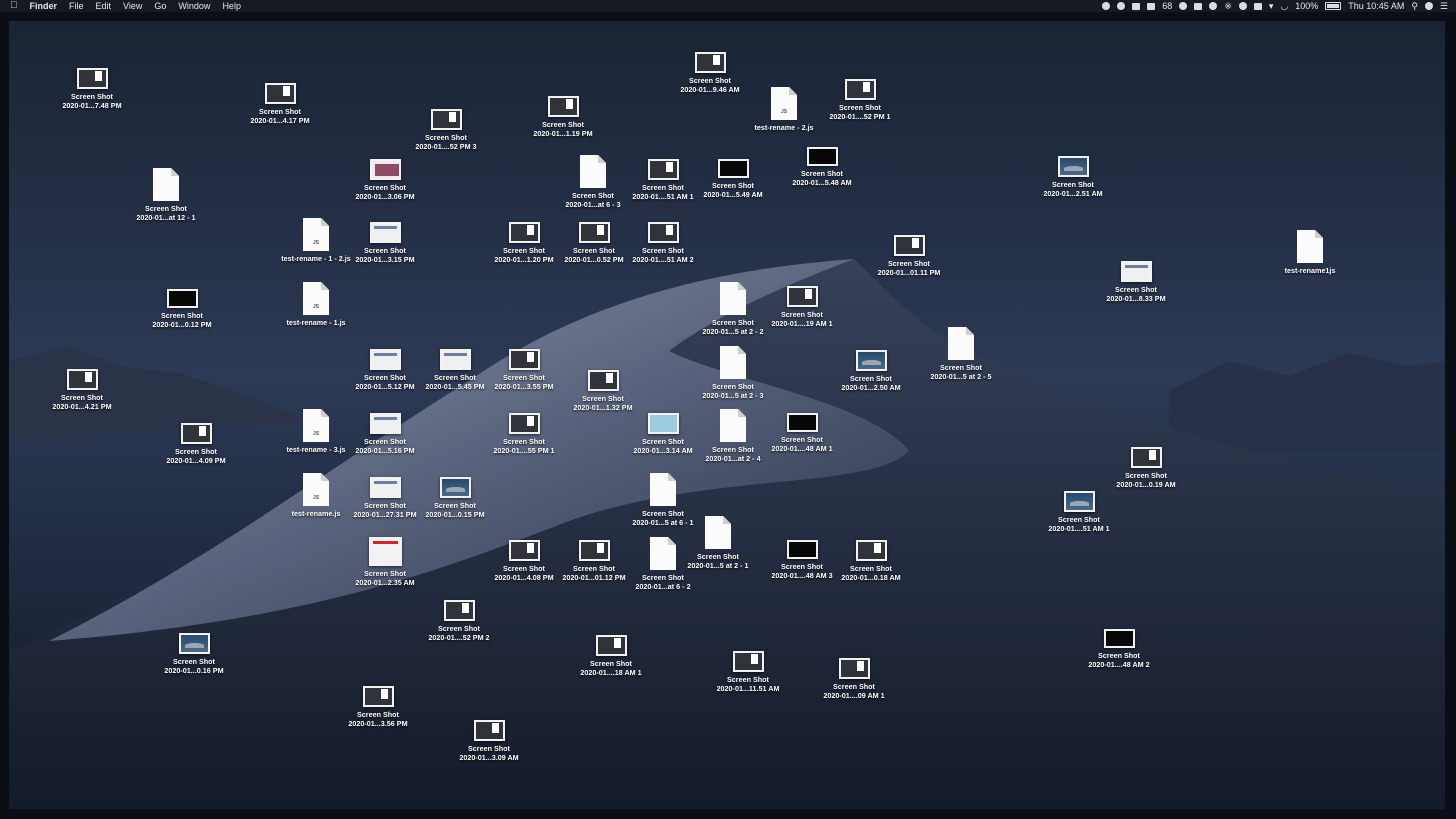 The height and width of the screenshot is (819, 1456). Describe the element at coordinates (385, 243) in the screenshot. I see `desktop-icon: Screen Shot 2020-01...3.15 PM` at that location.